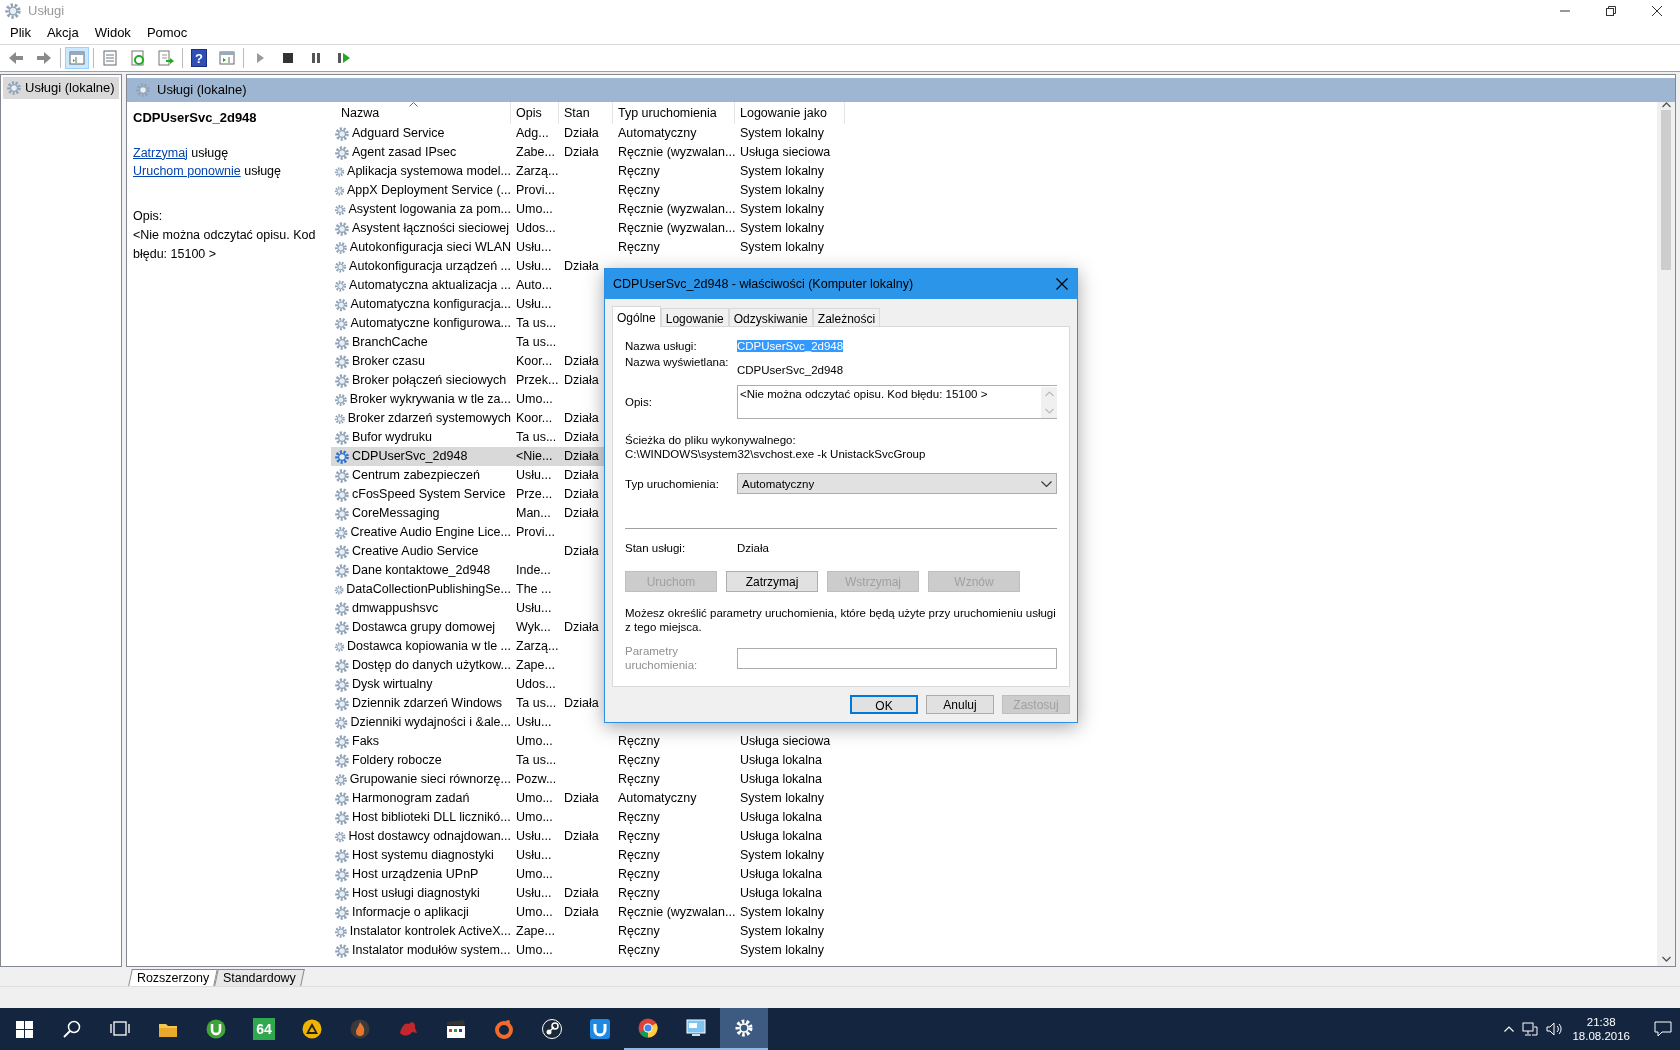 The image size is (1680, 1050). What do you see at coordinates (588, 779) in the screenshot?
I see `table-row: Grupowanie sieci równorzę... Pozw... Ręczny Usługa lokalna` at bounding box center [588, 779].